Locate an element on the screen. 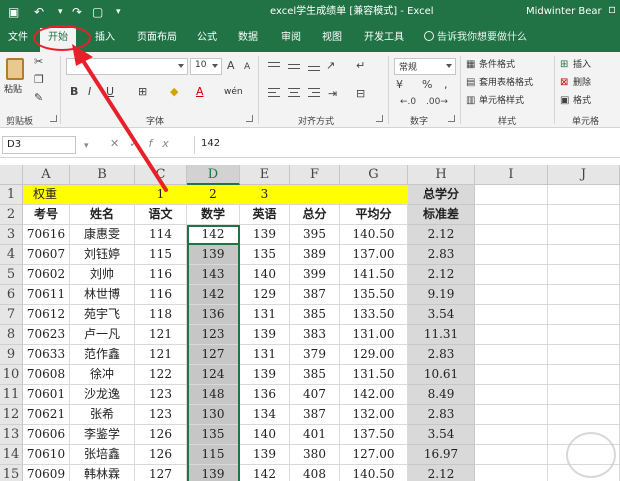 The image size is (620, 481). annotation-arrow is located at coordinates (120, 118).